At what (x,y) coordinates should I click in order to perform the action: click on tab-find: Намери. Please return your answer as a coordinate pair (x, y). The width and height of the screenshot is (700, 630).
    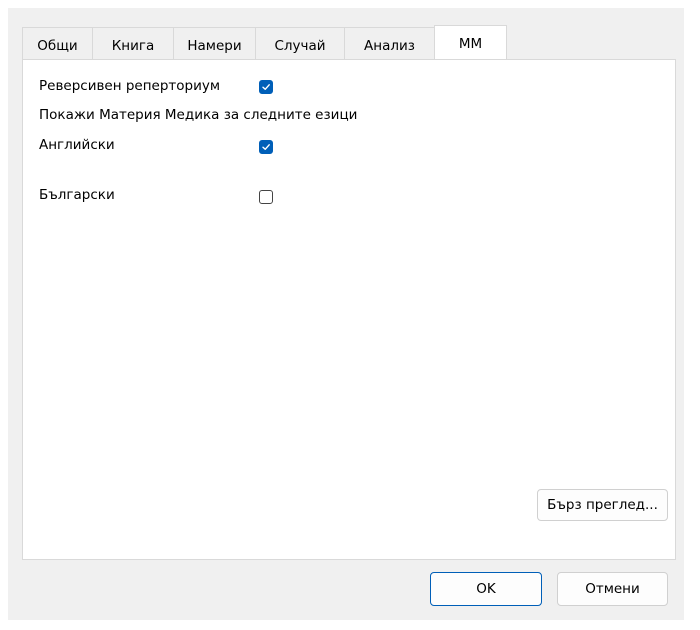
    Looking at the image, I should click on (214, 43).